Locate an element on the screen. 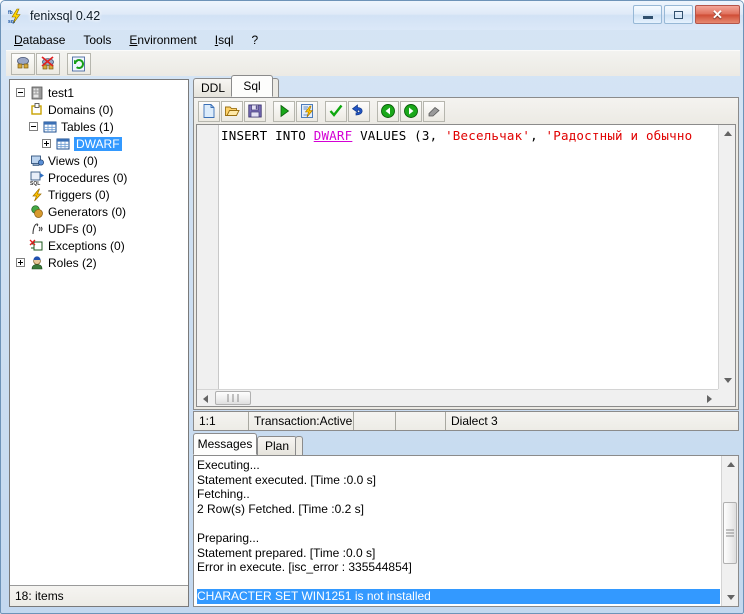  menu-accel-database: D is located at coordinates (18, 40).